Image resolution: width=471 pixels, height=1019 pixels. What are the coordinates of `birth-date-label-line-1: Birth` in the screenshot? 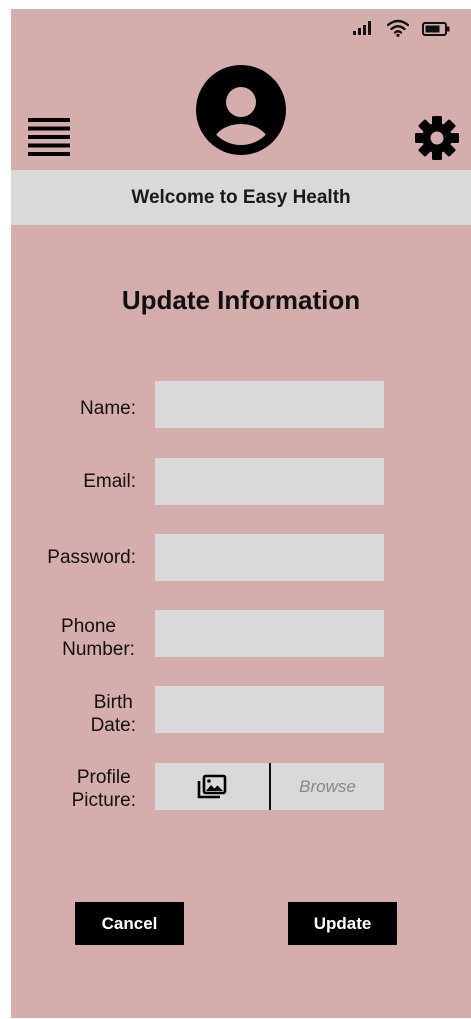 It's located at (113, 702).